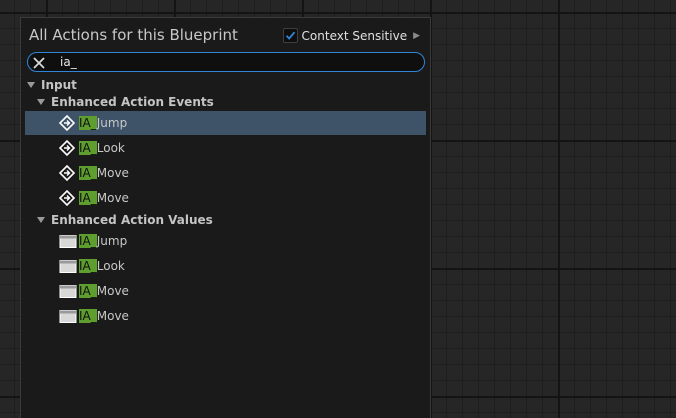 The width and height of the screenshot is (676, 418). I want to click on category-input: Input, so click(225, 84).